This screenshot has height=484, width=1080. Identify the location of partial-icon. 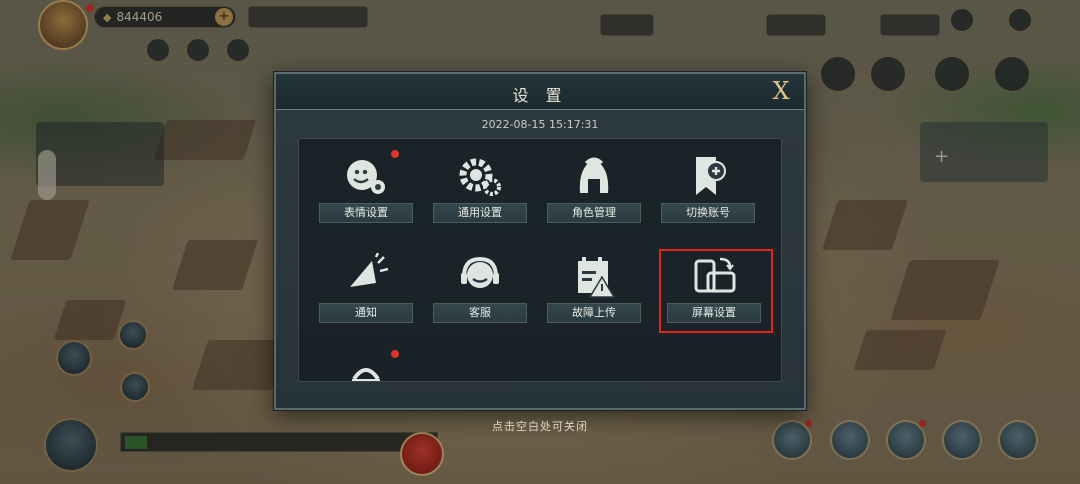
(366, 367).